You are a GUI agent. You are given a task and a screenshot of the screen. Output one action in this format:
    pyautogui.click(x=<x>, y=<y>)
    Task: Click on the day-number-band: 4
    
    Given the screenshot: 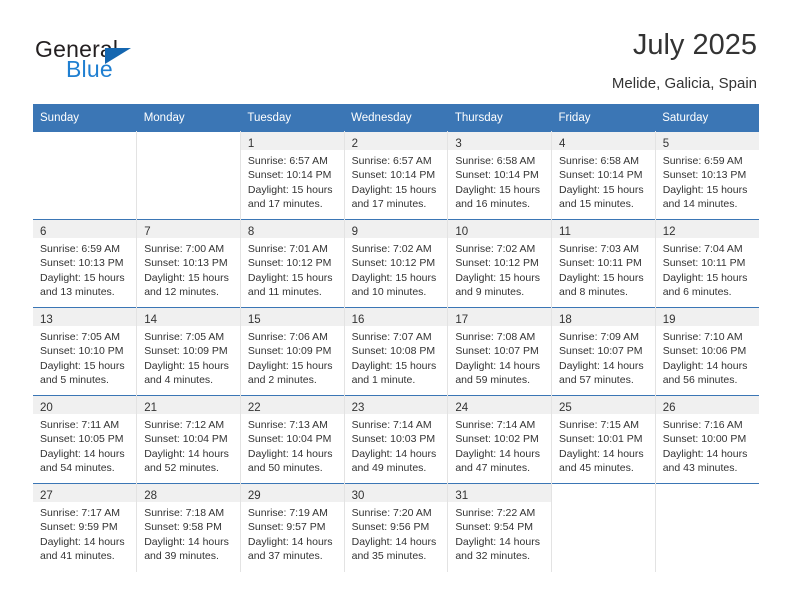 What is the action you would take?
    pyautogui.click(x=603, y=141)
    